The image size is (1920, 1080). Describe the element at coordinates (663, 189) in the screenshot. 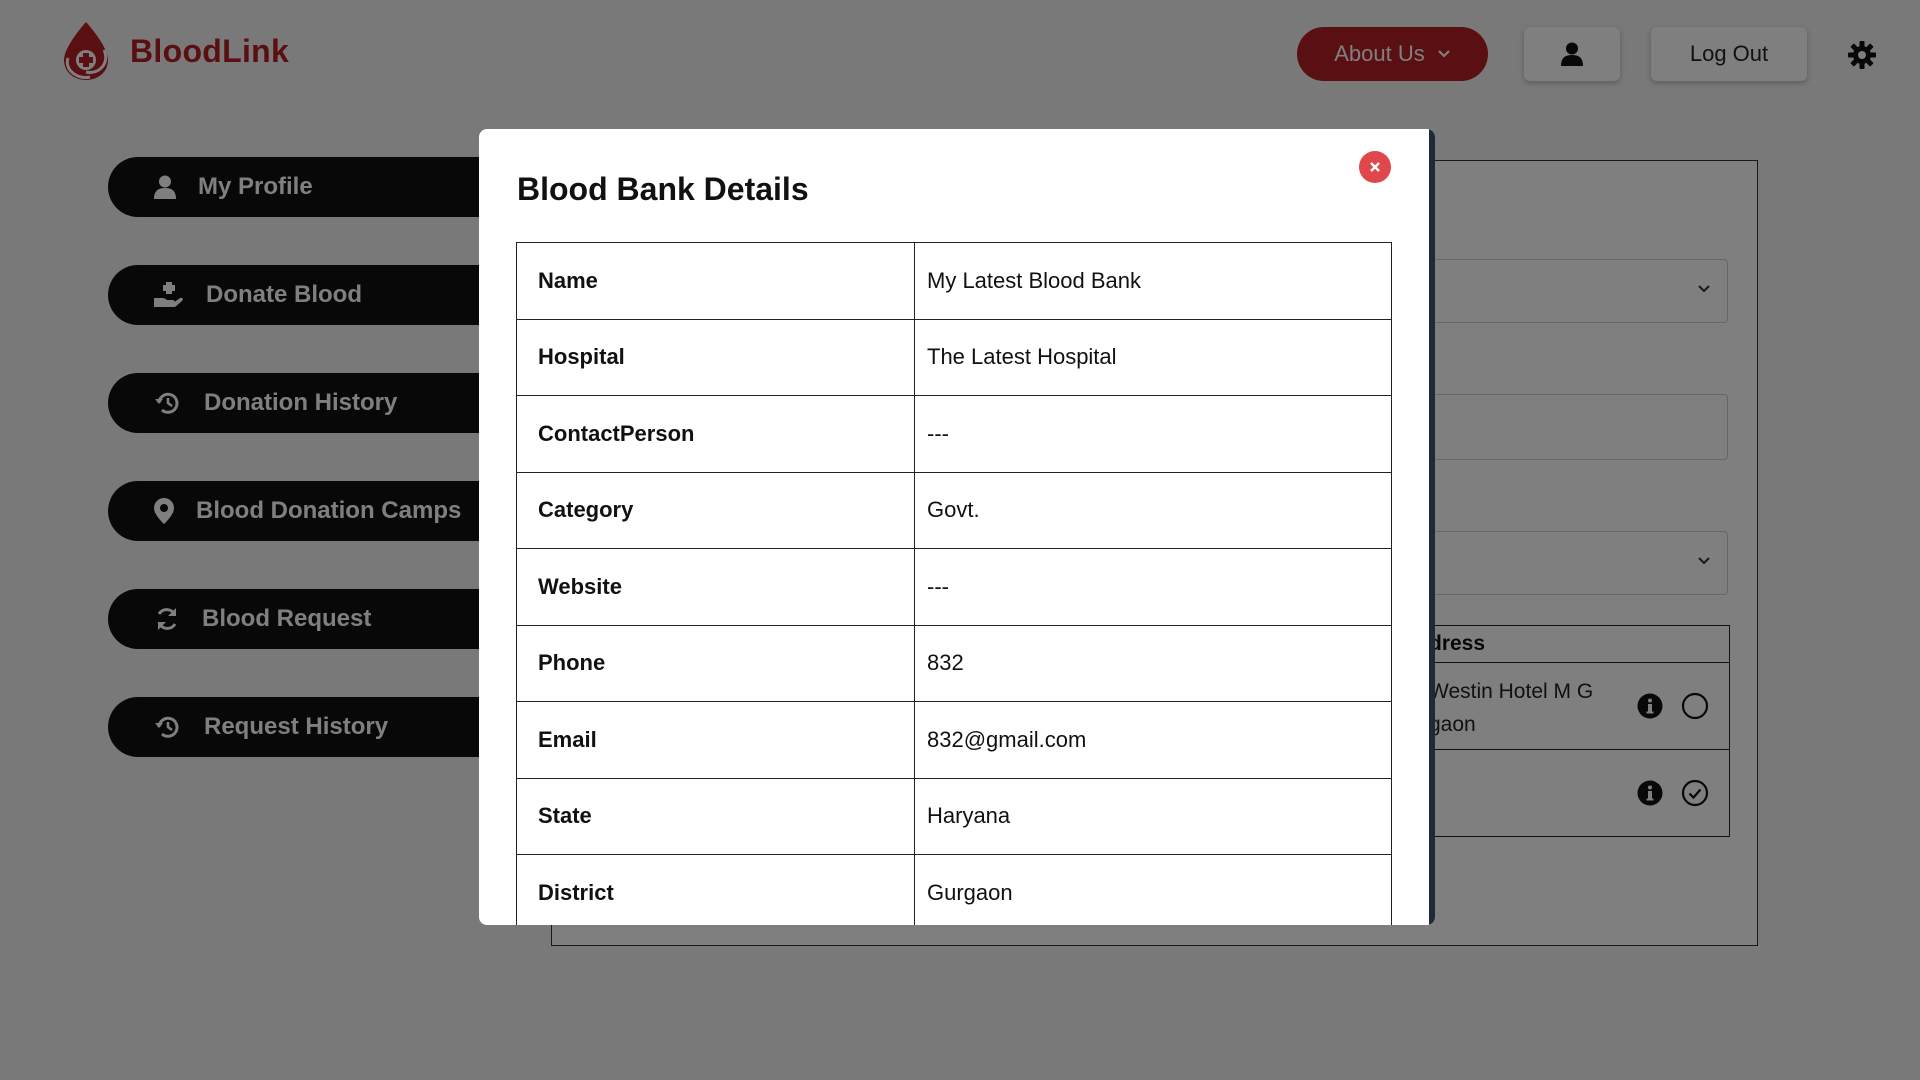

I see `modal-title: Blood Bank Details` at that location.